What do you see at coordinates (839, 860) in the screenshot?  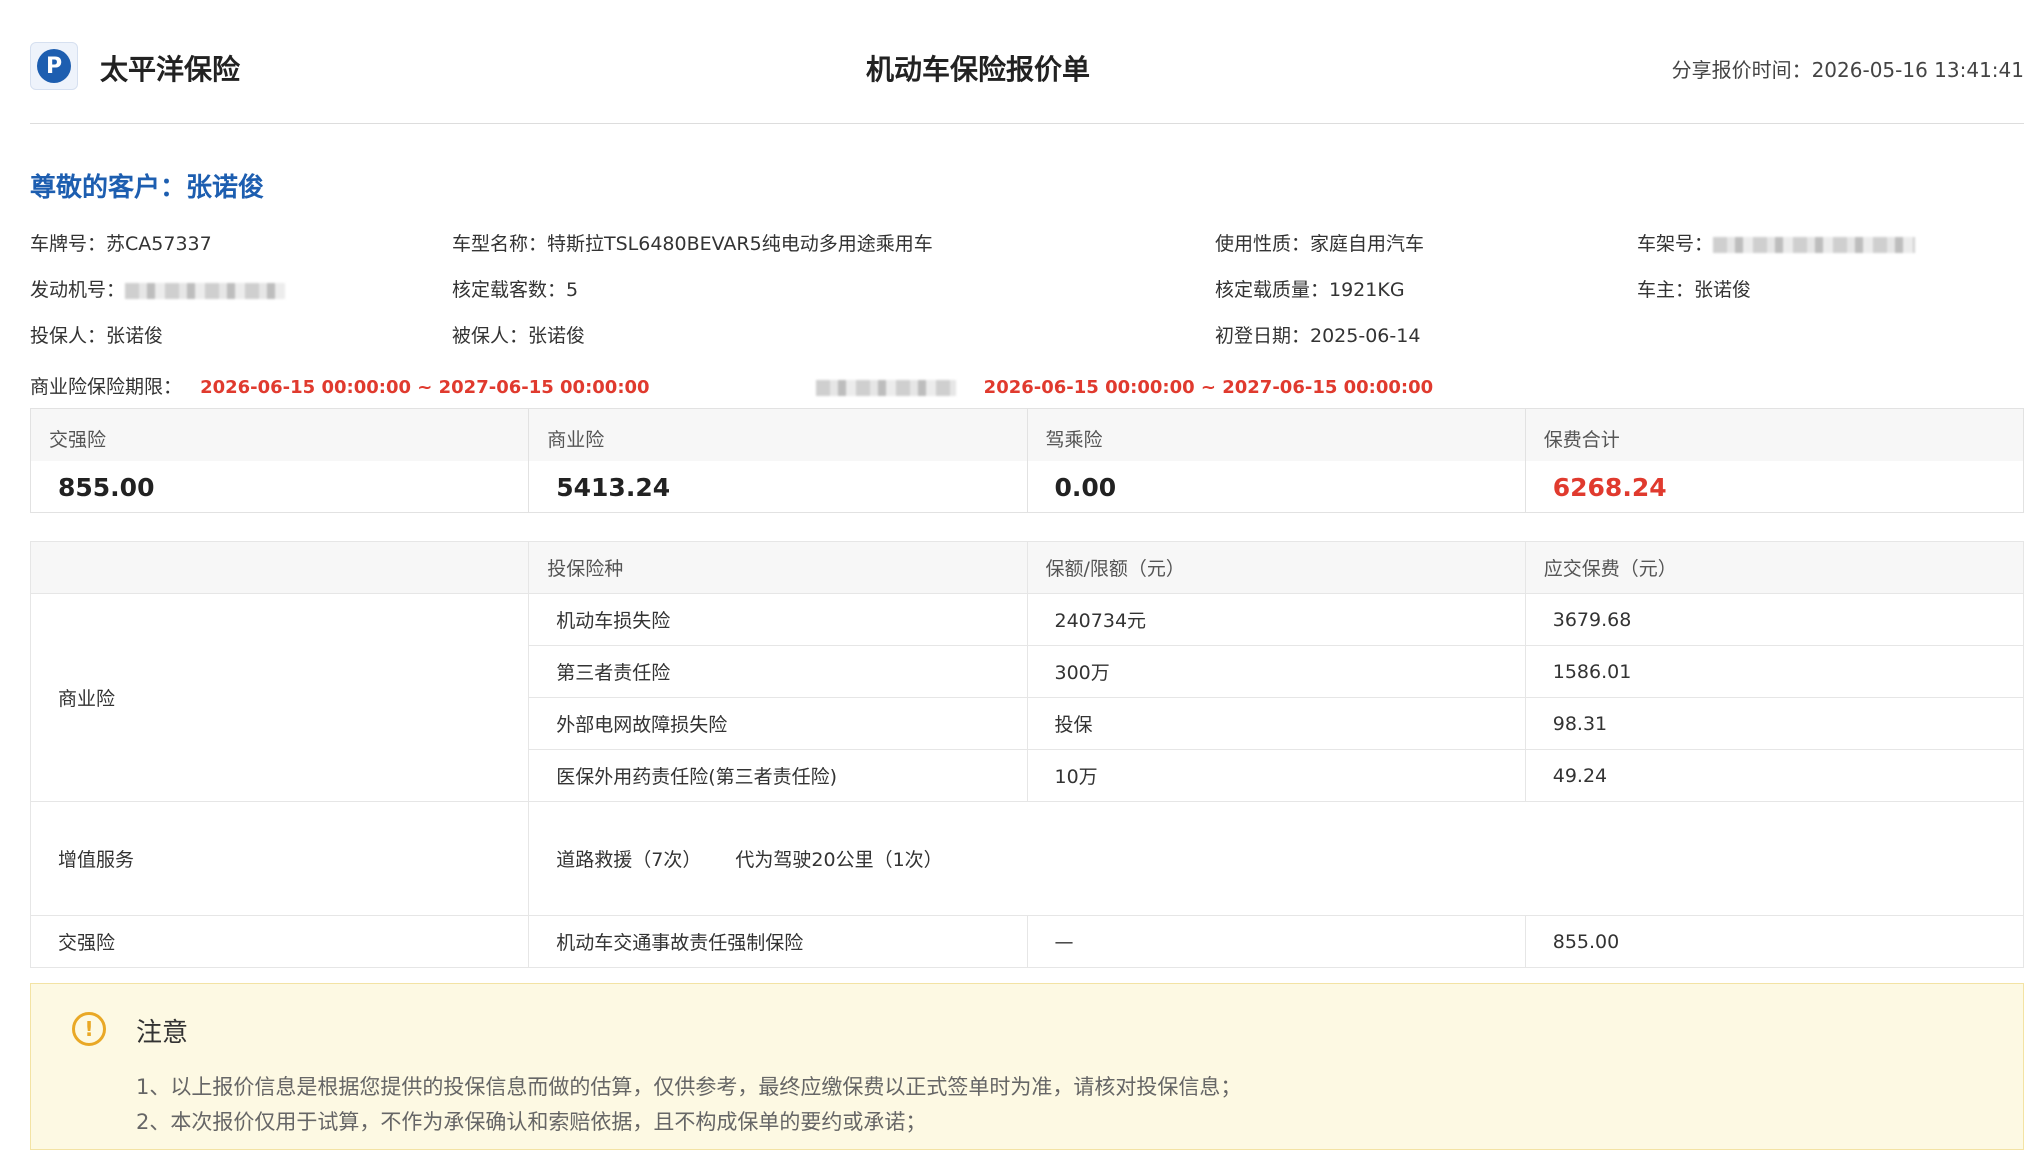 I see `service-driving: 代为驾驶20公里（1次）` at bounding box center [839, 860].